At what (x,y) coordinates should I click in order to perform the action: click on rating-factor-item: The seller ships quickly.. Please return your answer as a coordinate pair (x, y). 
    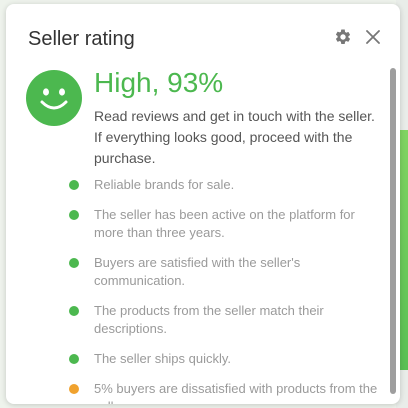
    Looking at the image, I should click on (223, 359).